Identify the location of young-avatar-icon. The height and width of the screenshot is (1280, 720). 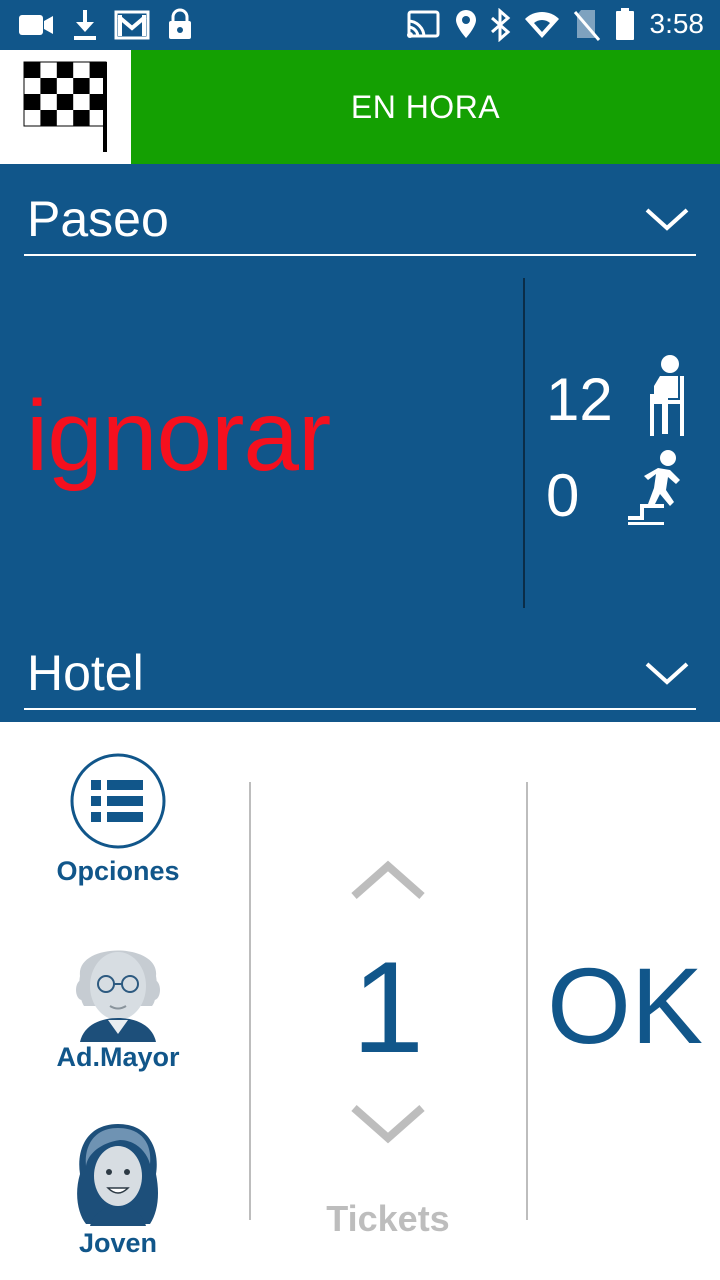
(117, 1175).